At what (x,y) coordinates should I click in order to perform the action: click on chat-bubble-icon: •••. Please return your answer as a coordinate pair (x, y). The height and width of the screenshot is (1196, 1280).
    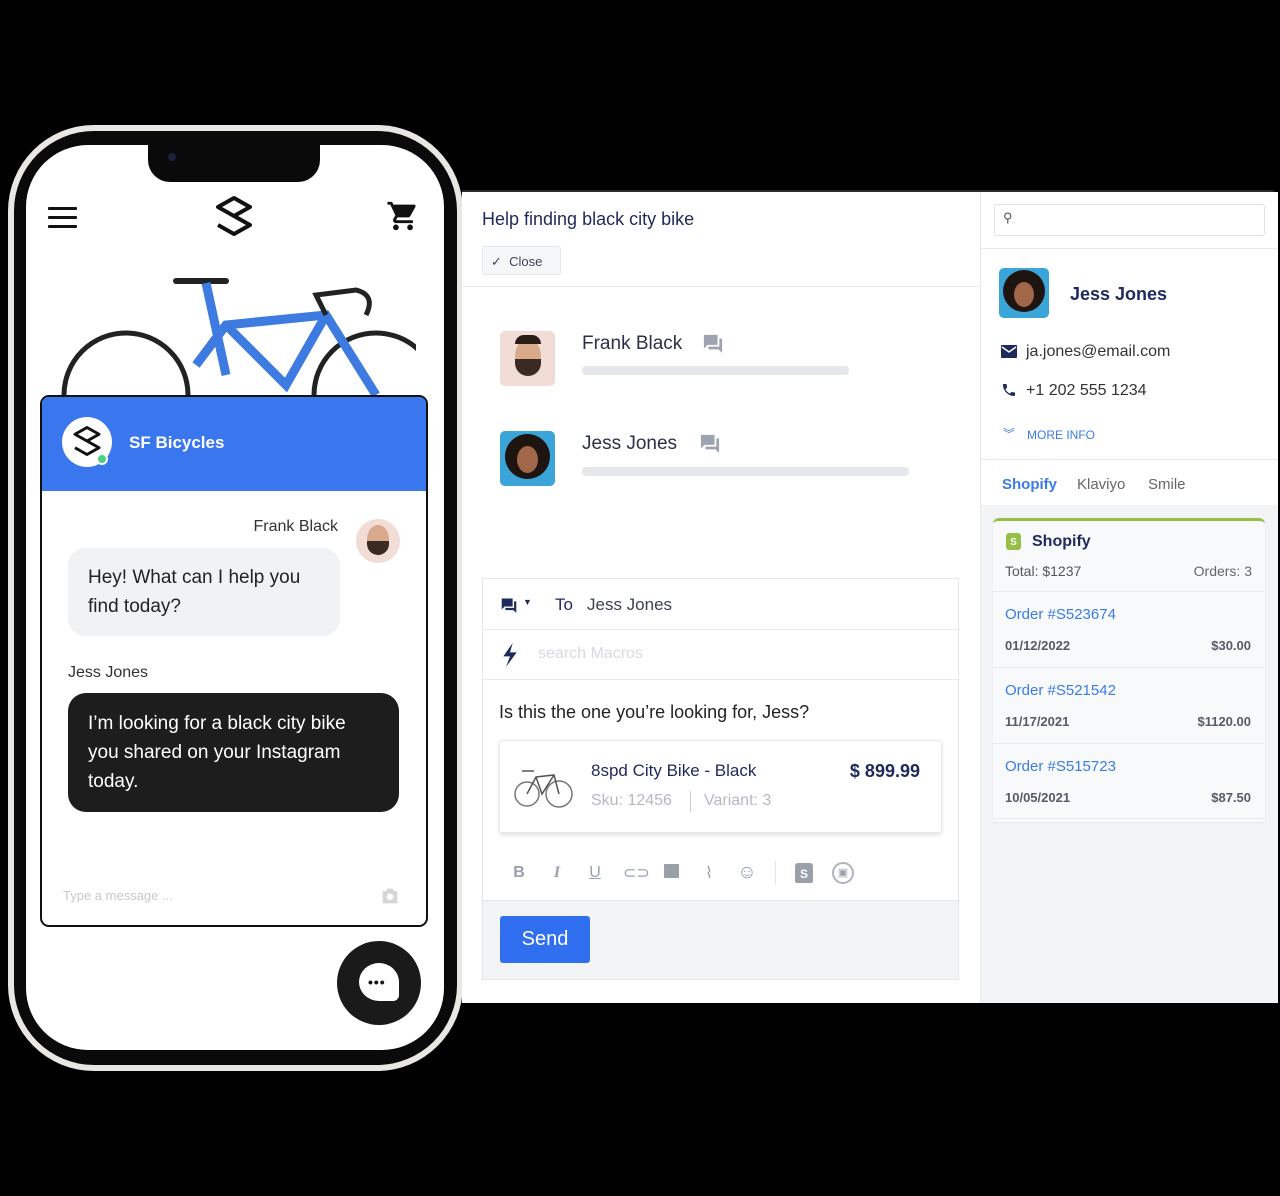
    Looking at the image, I should click on (379, 982).